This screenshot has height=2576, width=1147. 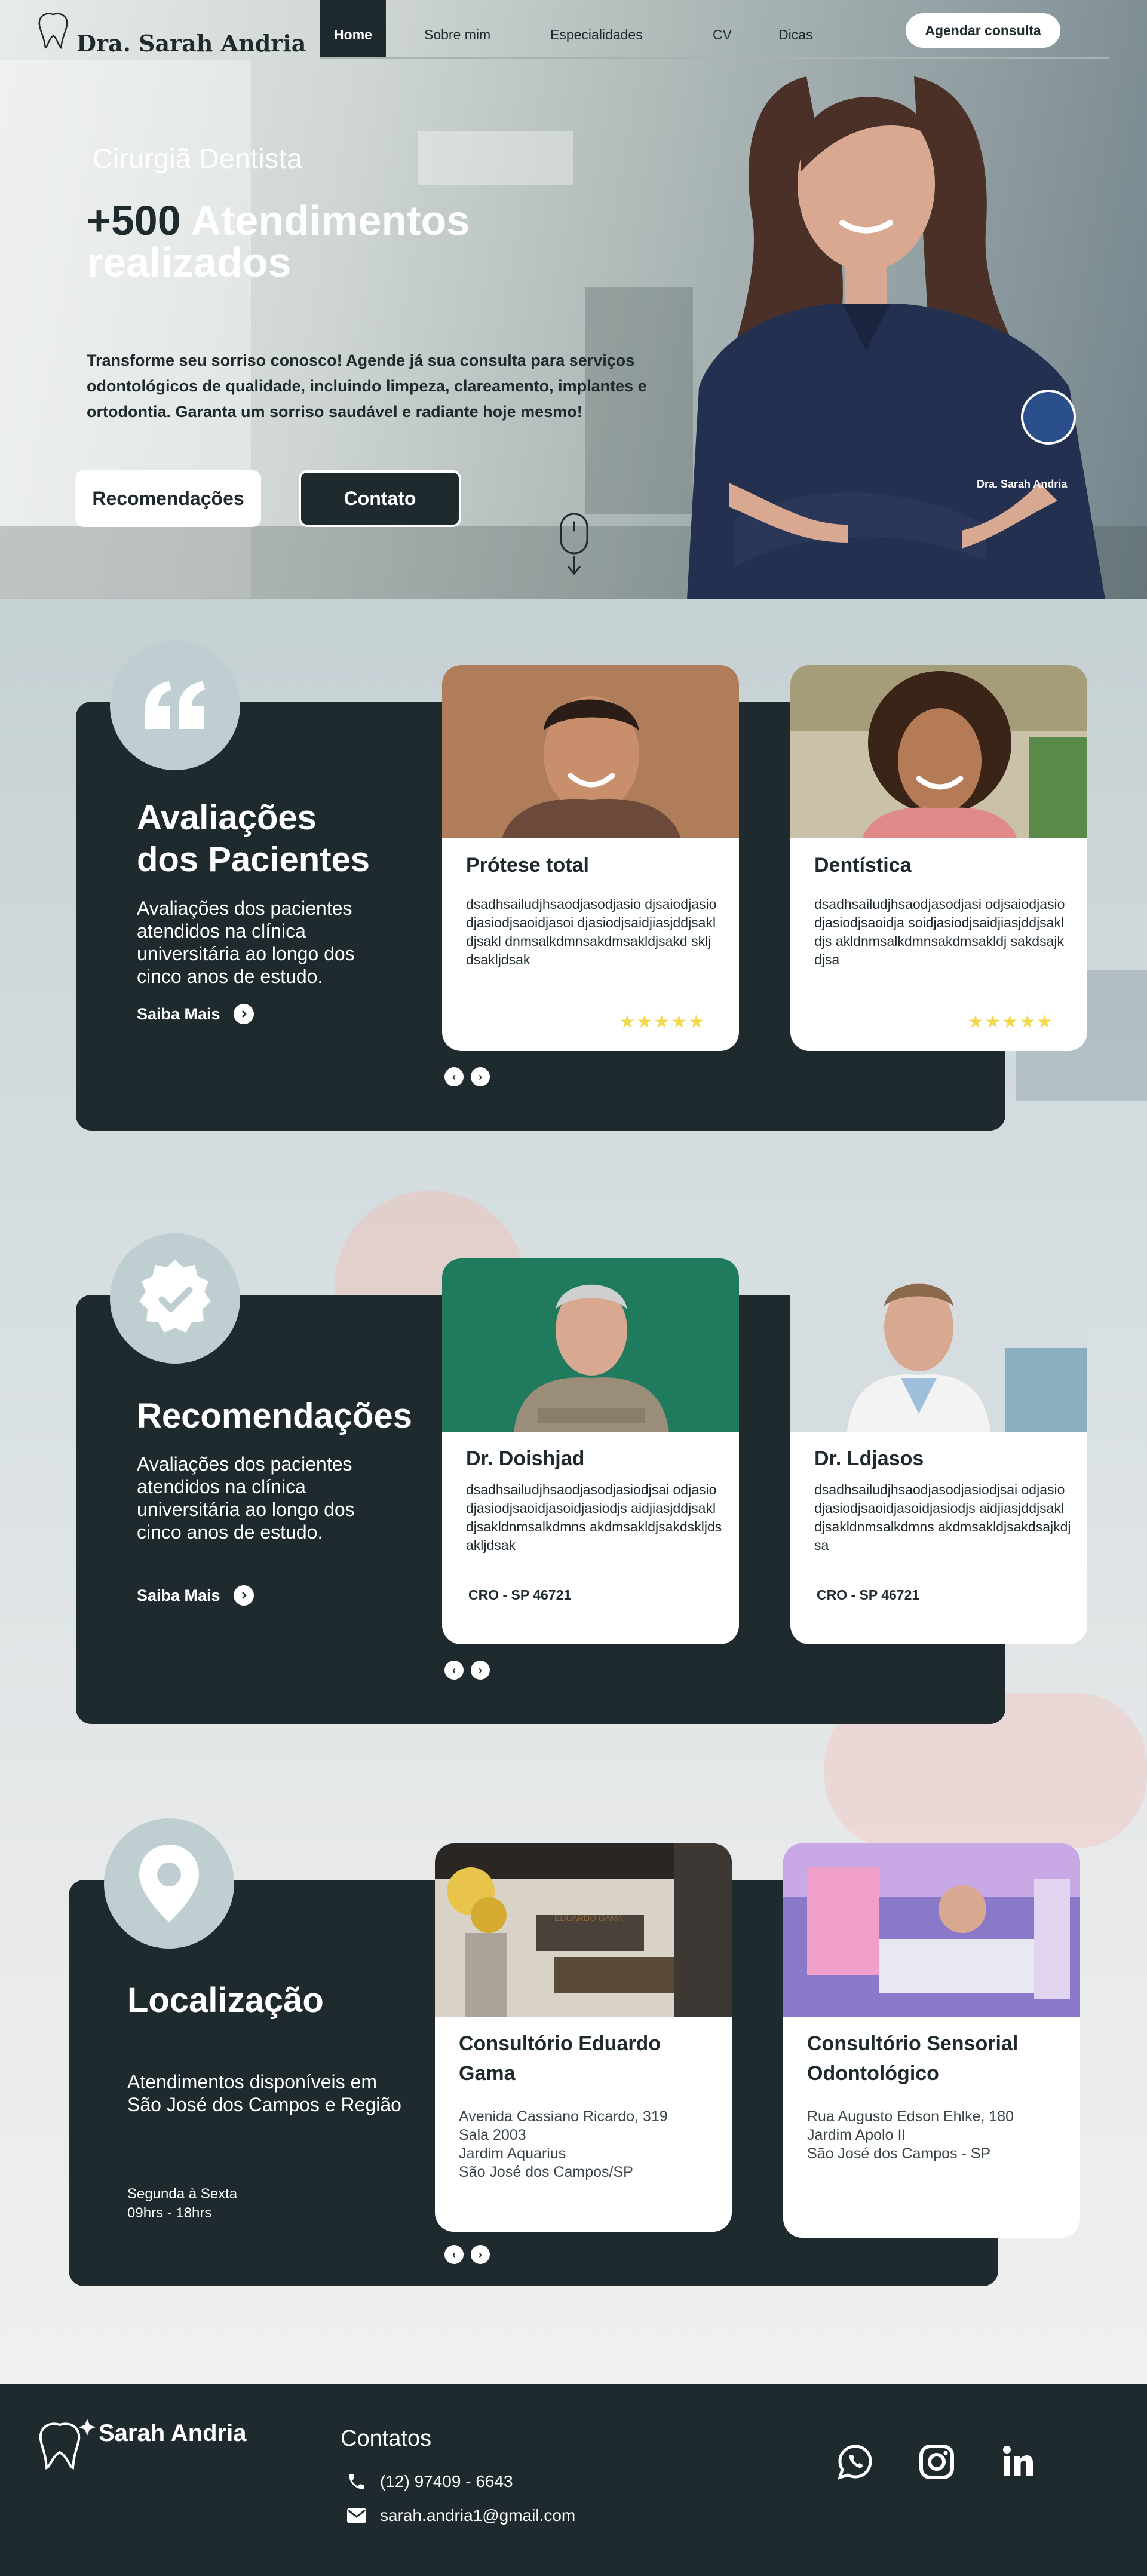 I want to click on hours-time: 09hrs - 18hrs, so click(x=169, y=2213).